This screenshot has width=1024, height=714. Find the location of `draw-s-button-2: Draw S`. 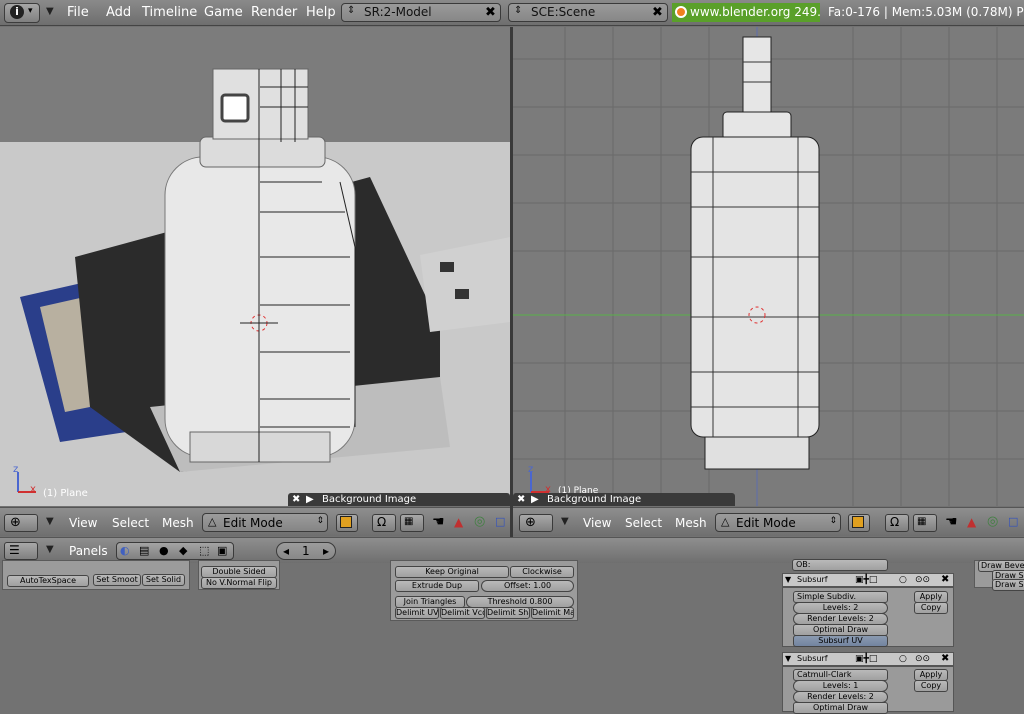

draw-s-button-2: Draw S is located at coordinates (1008, 585).